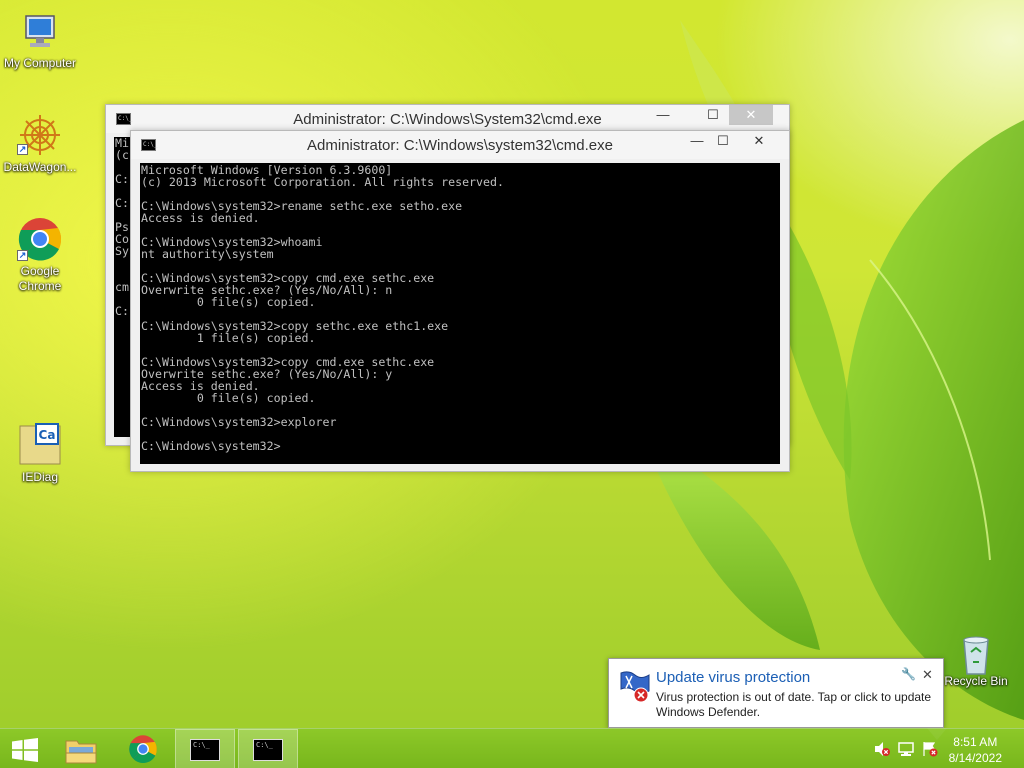 Image resolution: width=1024 pixels, height=768 pixels. I want to click on notification-close-icon: ✕, so click(927, 675).